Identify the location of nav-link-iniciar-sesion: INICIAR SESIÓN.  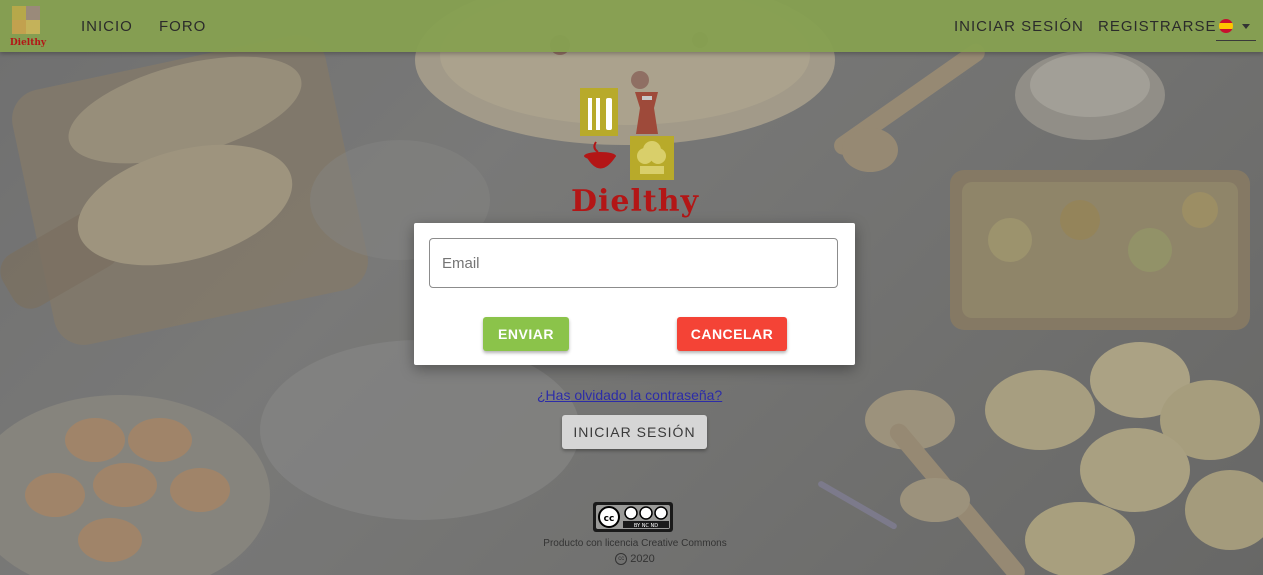
(1019, 26).